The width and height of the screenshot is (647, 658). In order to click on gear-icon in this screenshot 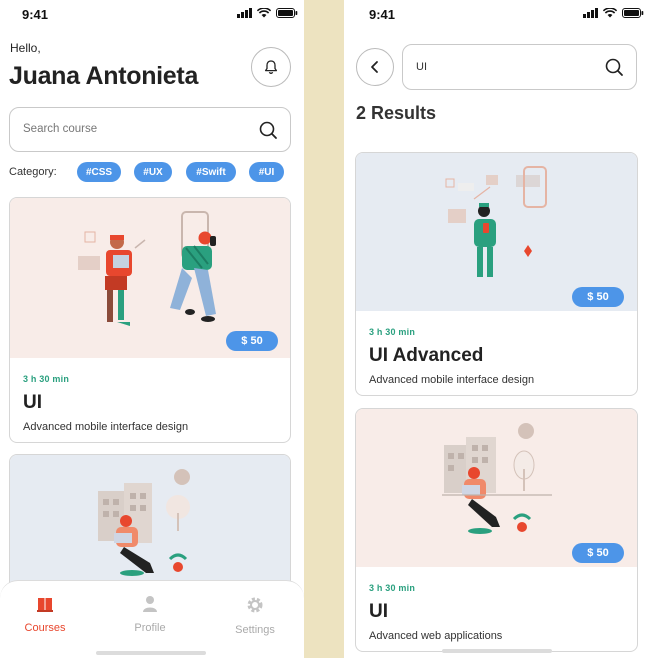, I will do `click(255, 605)`.